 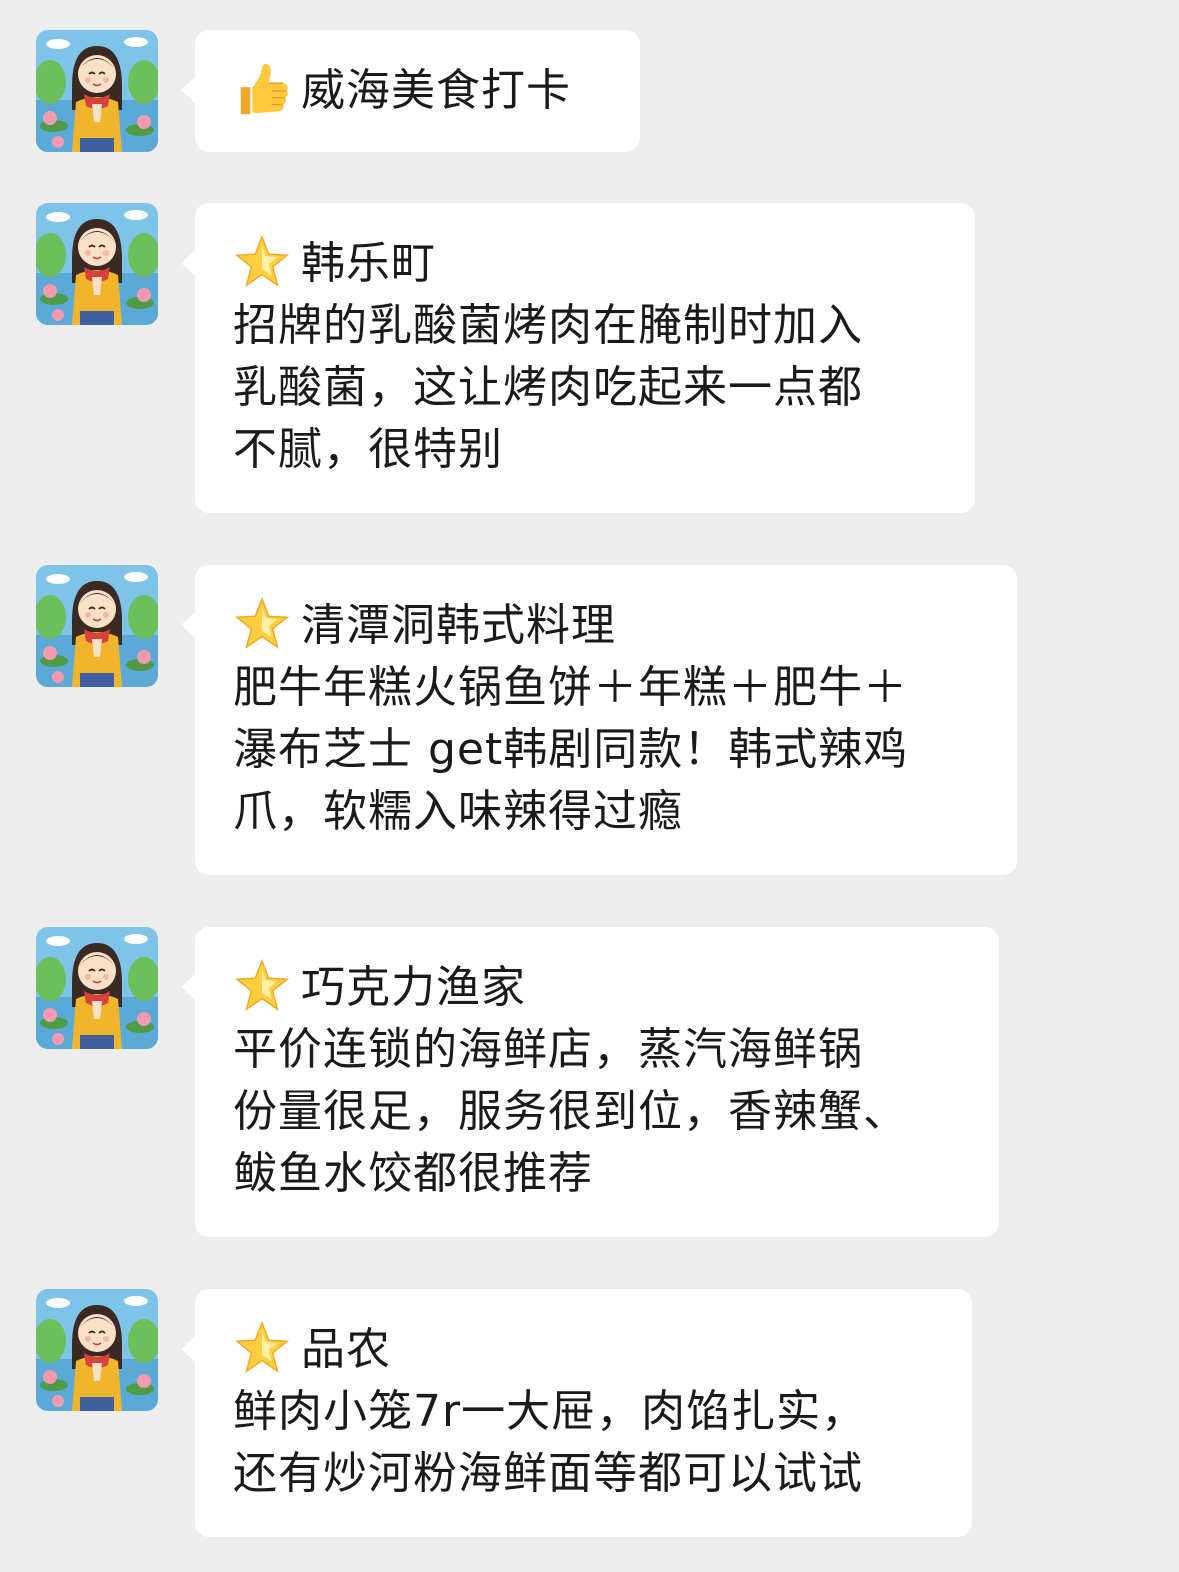 What do you see at coordinates (578, 358) in the screenshot?
I see `message-bubble: 韩乐町 招牌的乳酸菌烤肉在腌制时加入 乳酸菌，这让烤肉吃起来一点都 不腻，很特别` at bounding box center [578, 358].